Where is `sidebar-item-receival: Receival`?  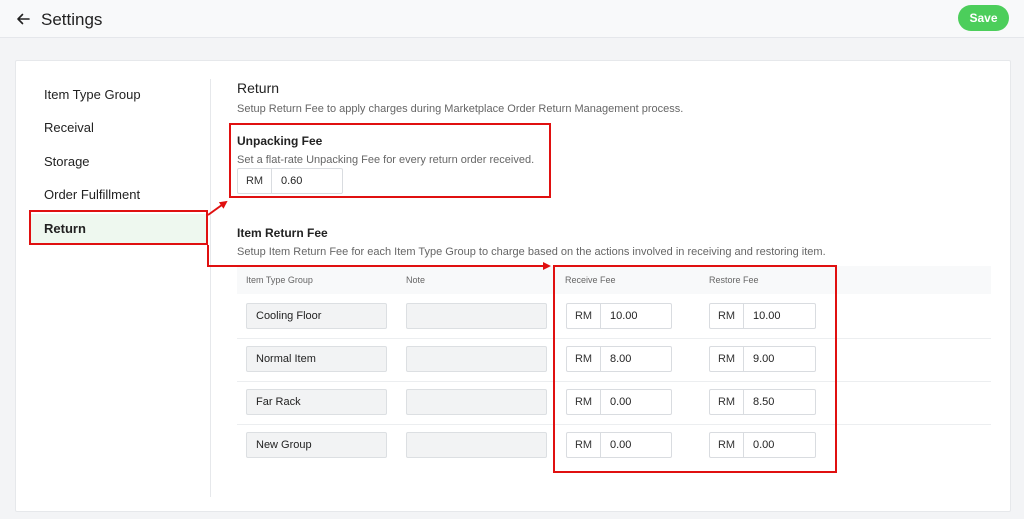
sidebar-item-receival: Receival is located at coordinates (119, 128).